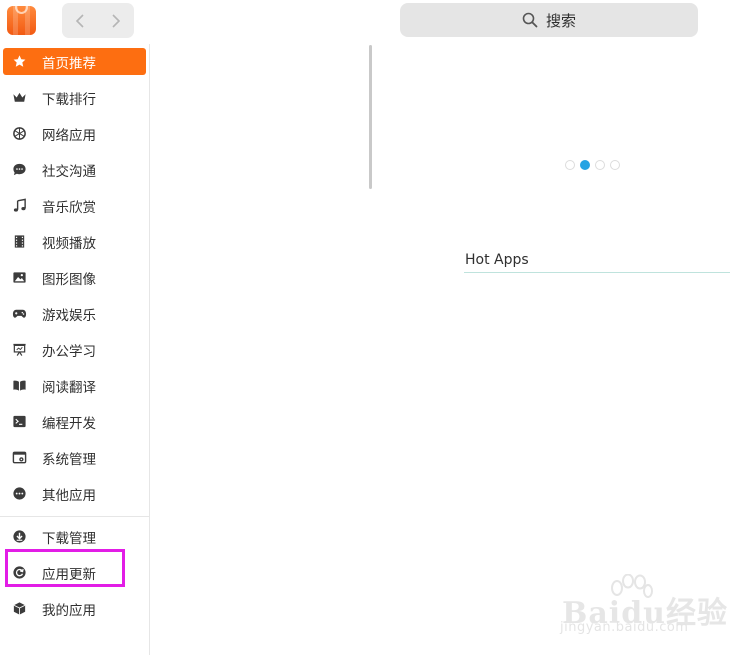 The width and height of the screenshot is (730, 655). What do you see at coordinates (530, 20) in the screenshot?
I see `search-icon` at bounding box center [530, 20].